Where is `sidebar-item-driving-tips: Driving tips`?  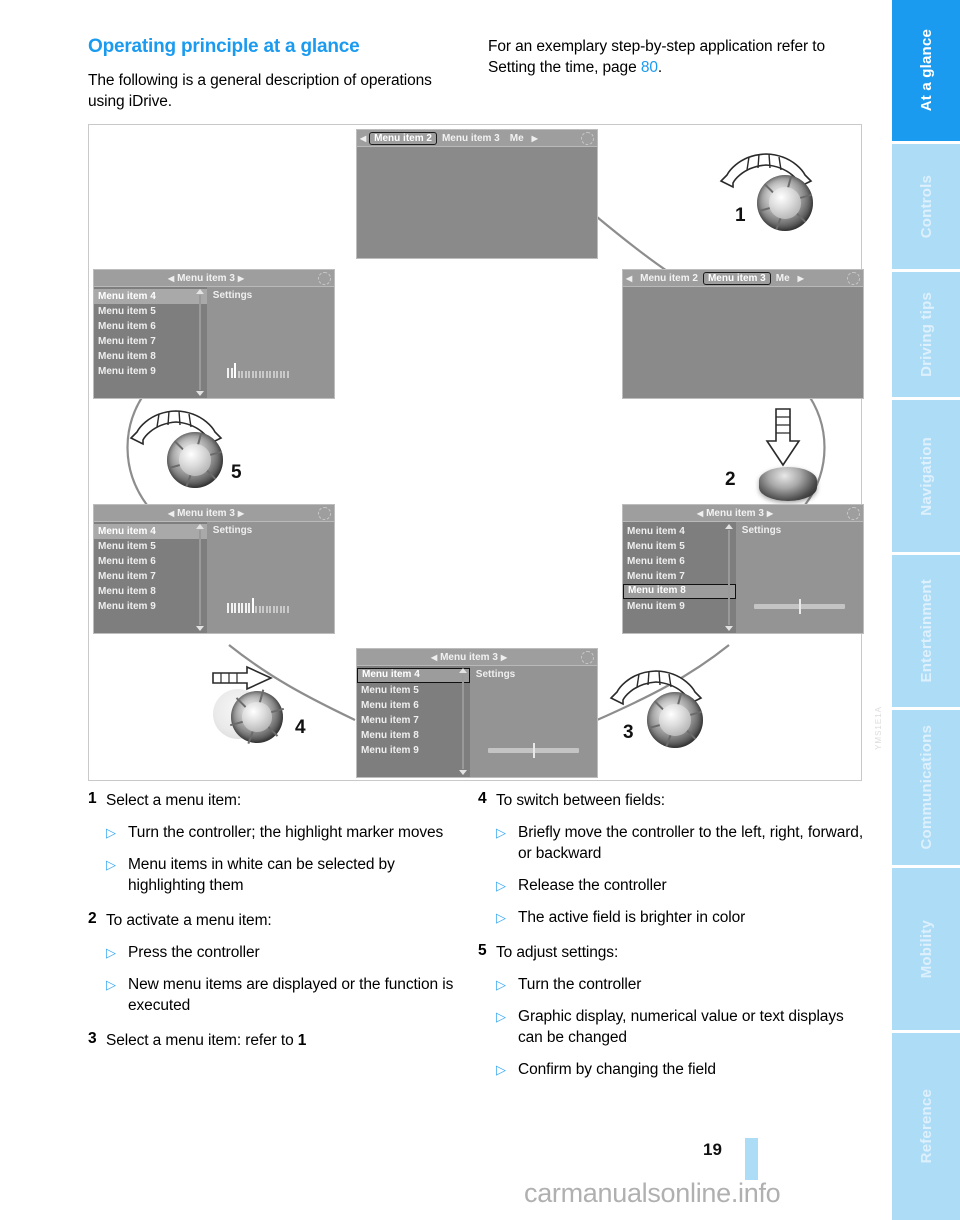 sidebar-item-driving-tips: Driving tips is located at coordinates (926, 336).